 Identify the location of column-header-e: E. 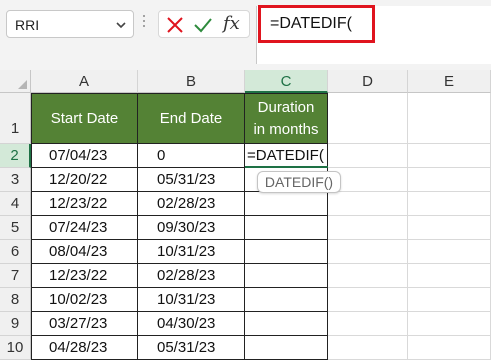
(449, 81).